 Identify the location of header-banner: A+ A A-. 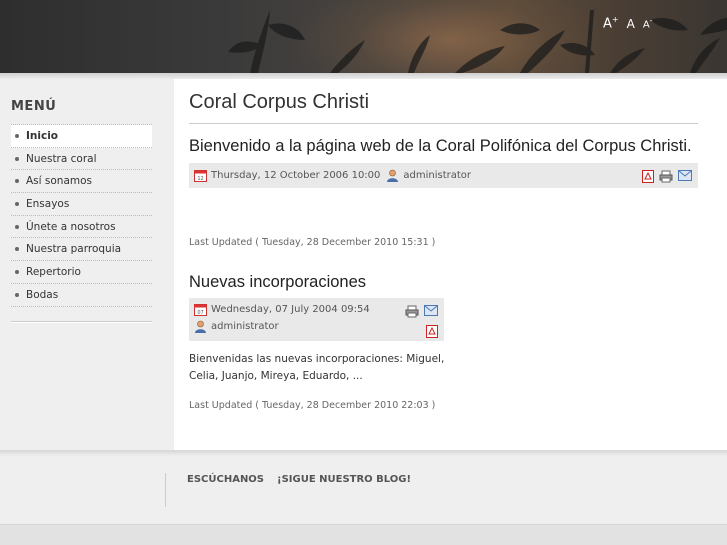
(363, 36).